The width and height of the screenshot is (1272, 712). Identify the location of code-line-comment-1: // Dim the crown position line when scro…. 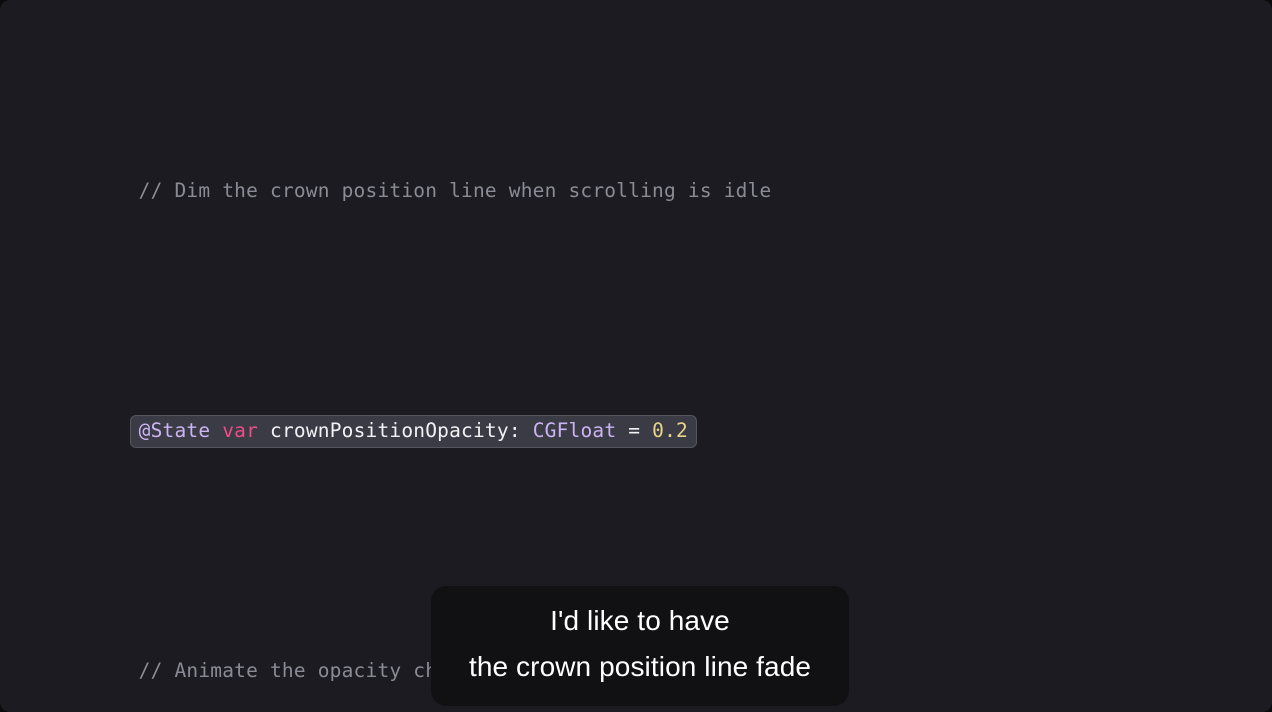
(467, 174).